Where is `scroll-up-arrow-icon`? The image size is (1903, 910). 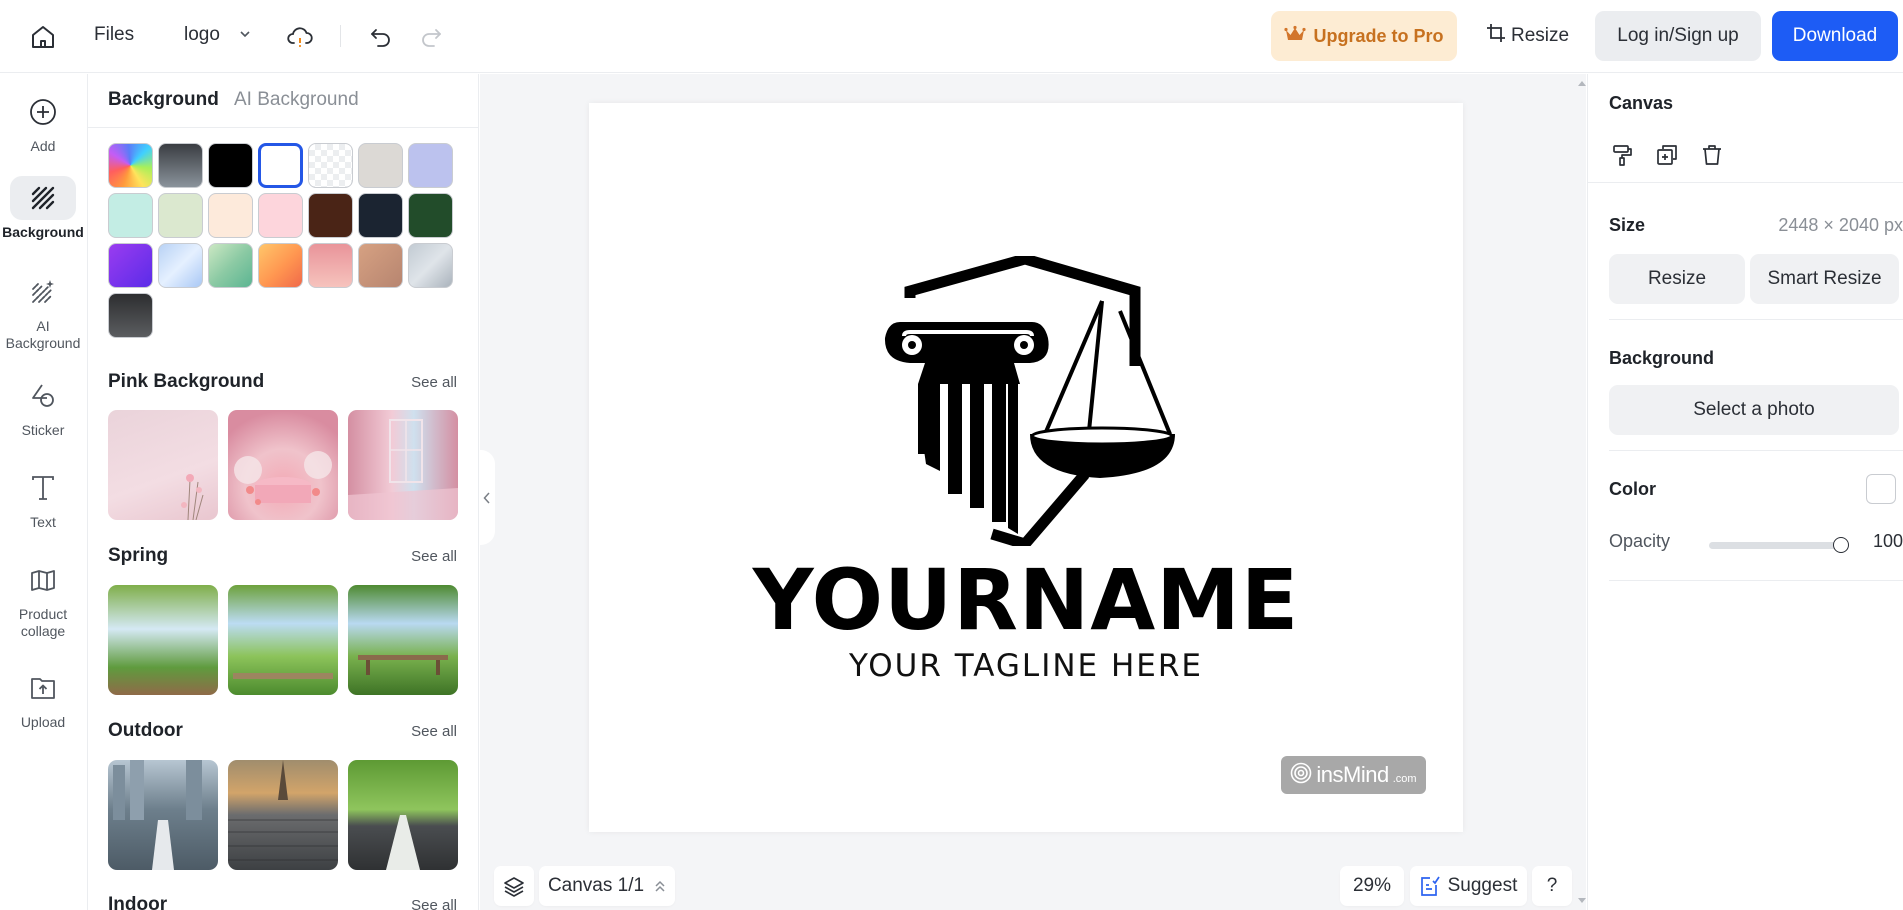 scroll-up-arrow-icon is located at coordinates (1582, 83).